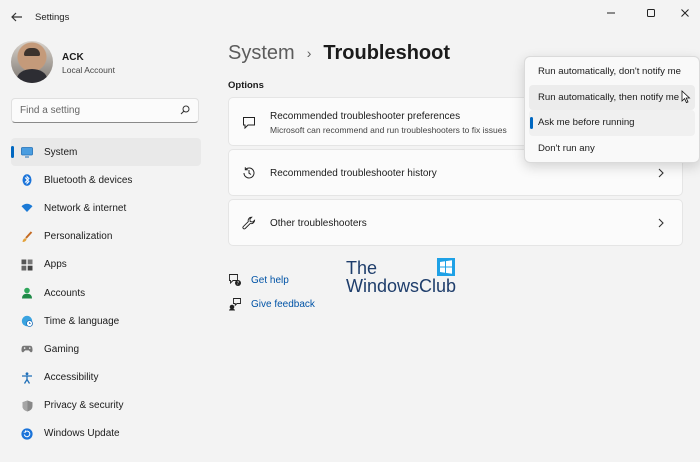  I want to click on maximize-button, so click(651, 13).